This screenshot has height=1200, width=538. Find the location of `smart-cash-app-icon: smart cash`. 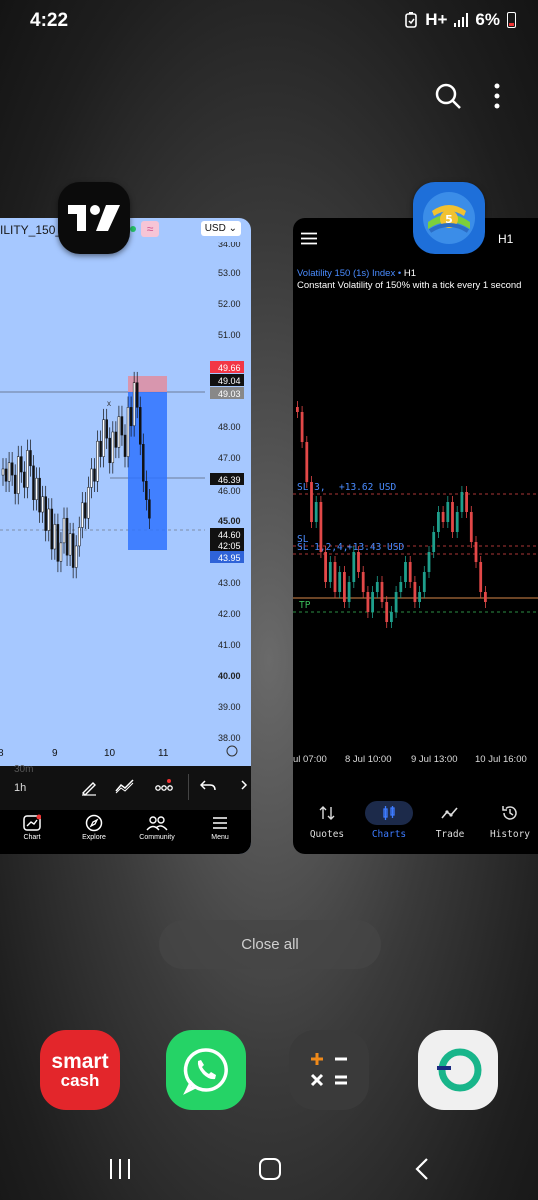

smart-cash-app-icon: smart cash is located at coordinates (80, 1070).